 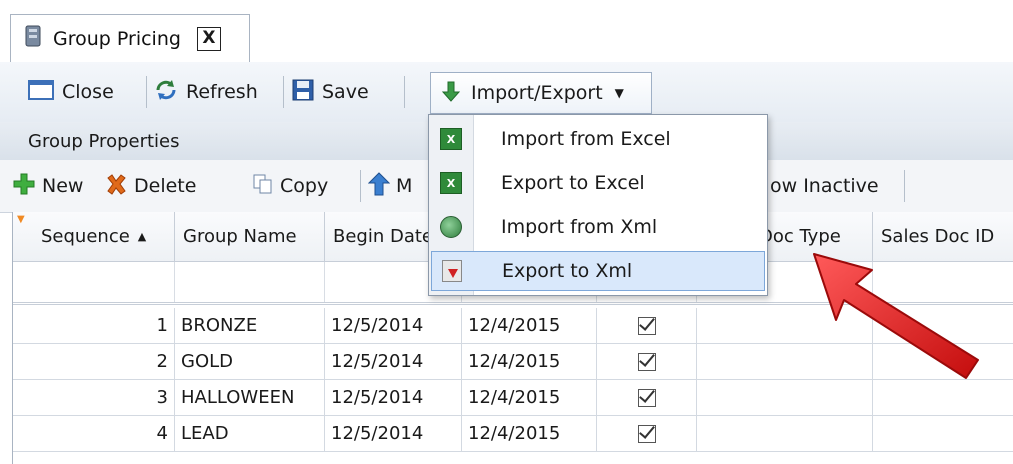 I want to click on copy-button: Copy, so click(x=290, y=186).